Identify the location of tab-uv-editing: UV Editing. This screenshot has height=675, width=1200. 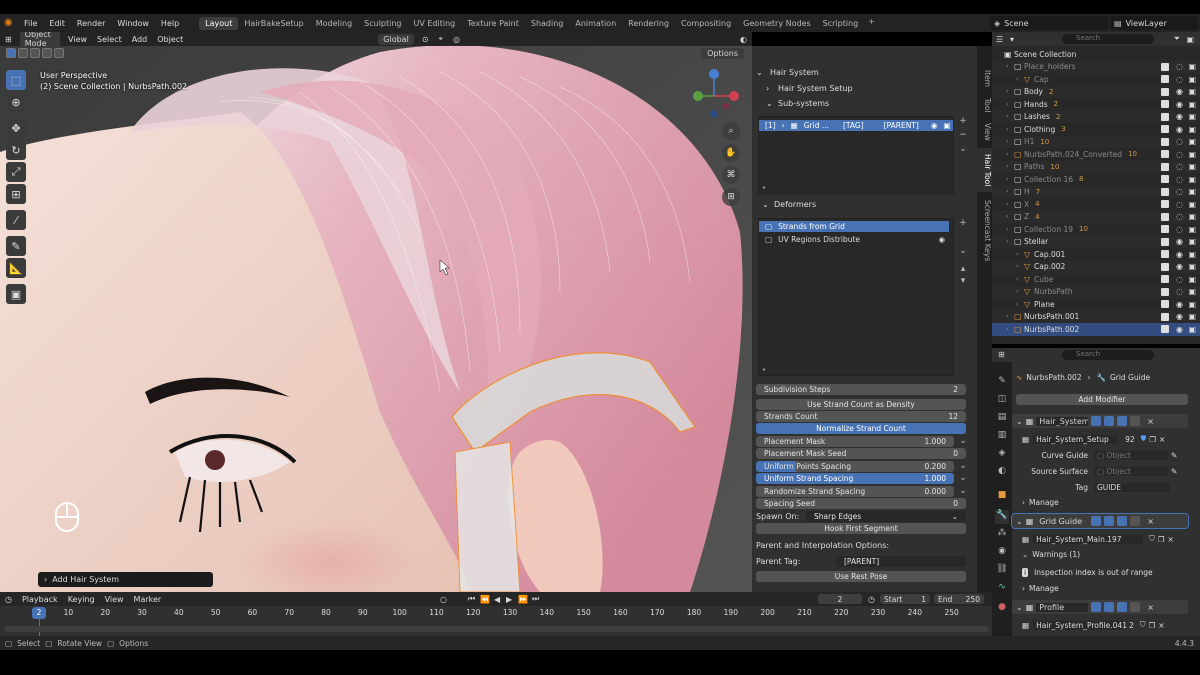
(435, 23).